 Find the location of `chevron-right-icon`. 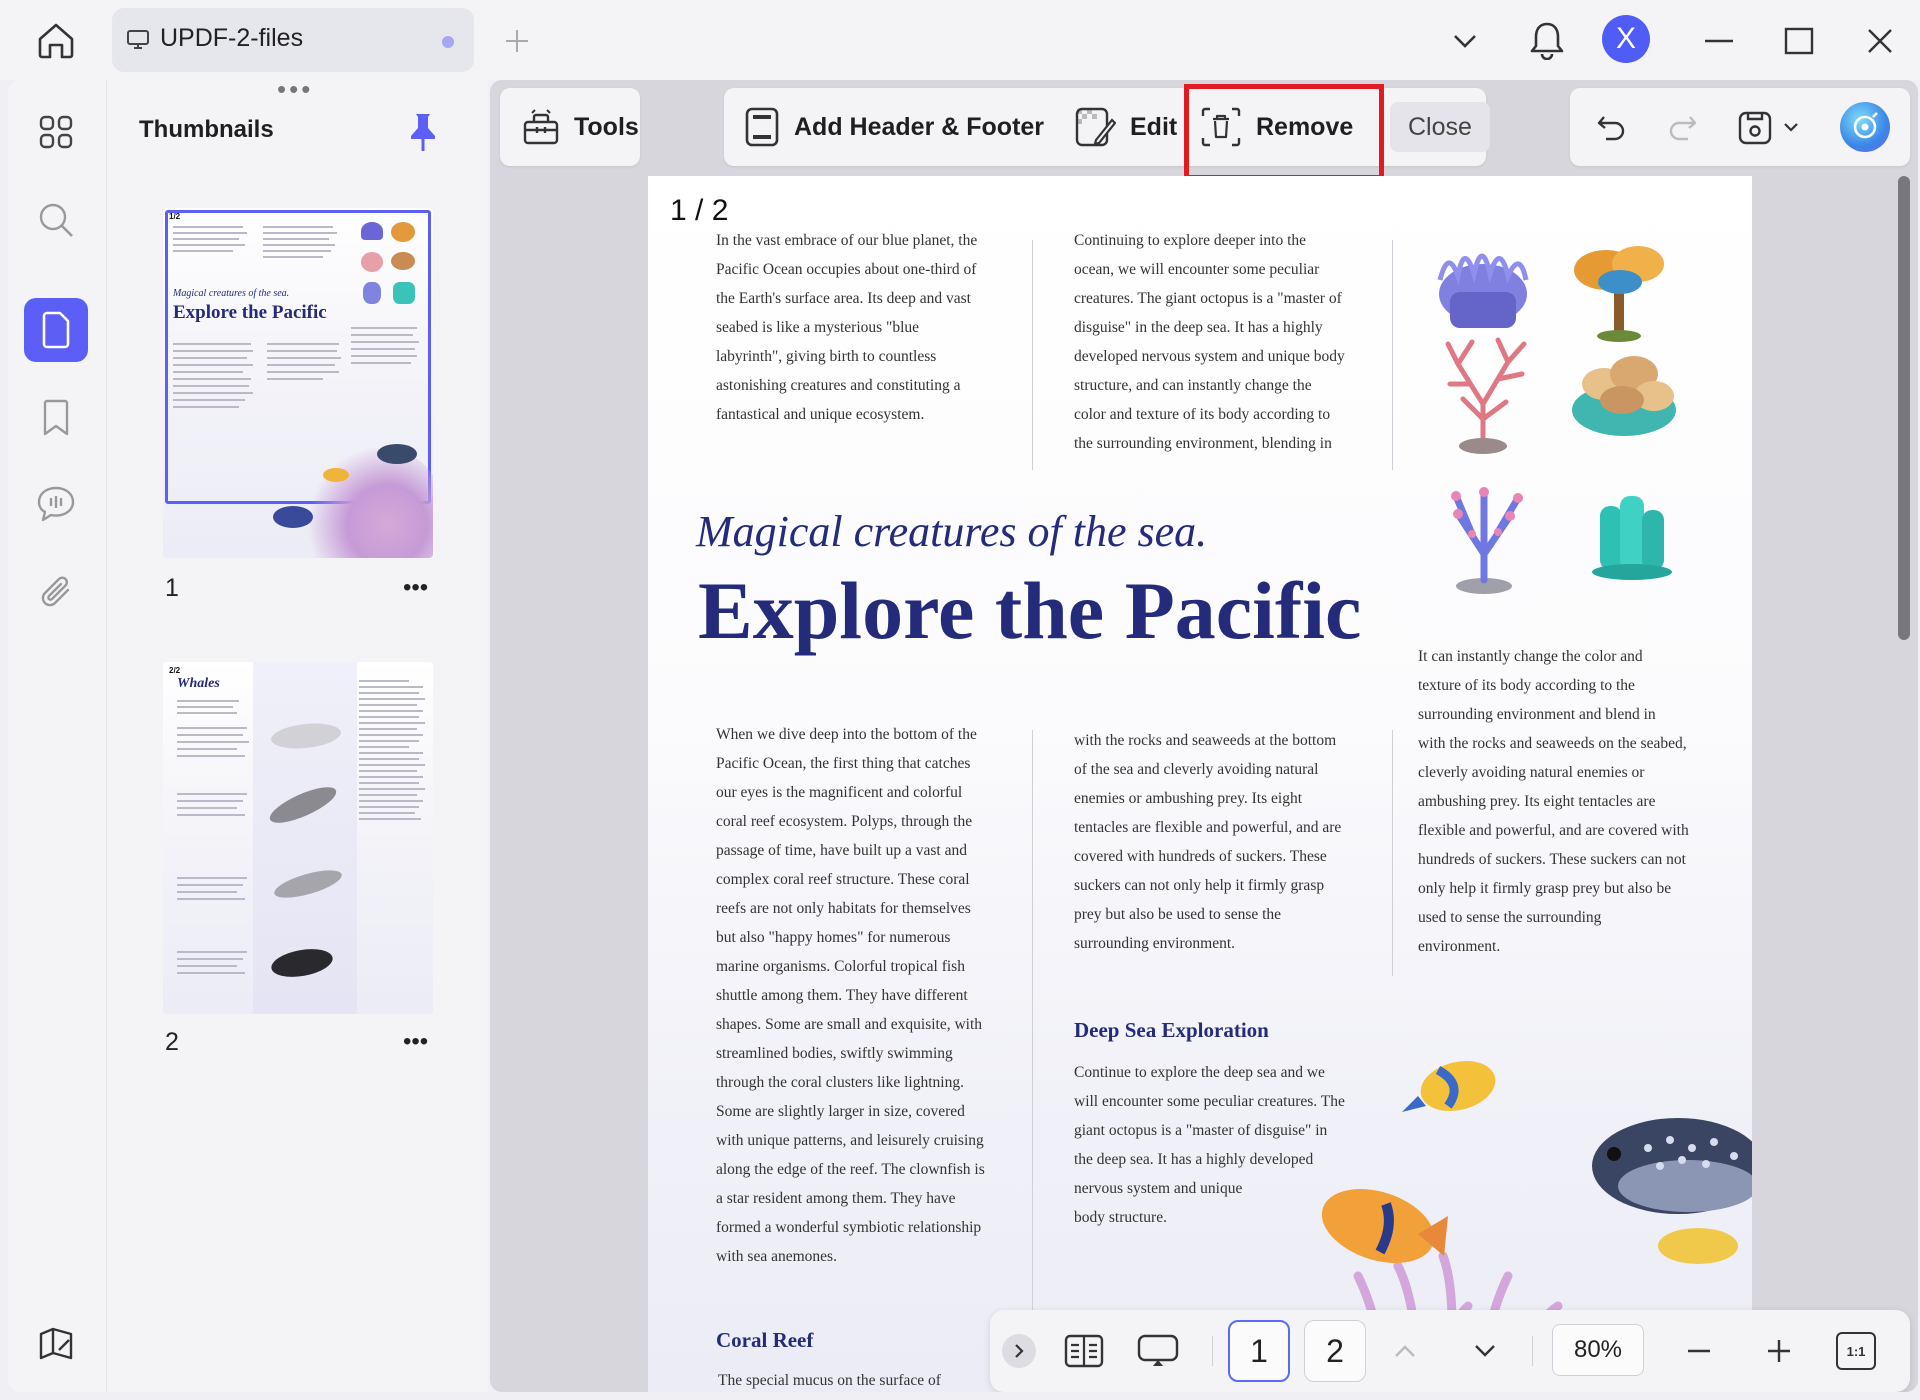

chevron-right-icon is located at coordinates (1019, 1351).